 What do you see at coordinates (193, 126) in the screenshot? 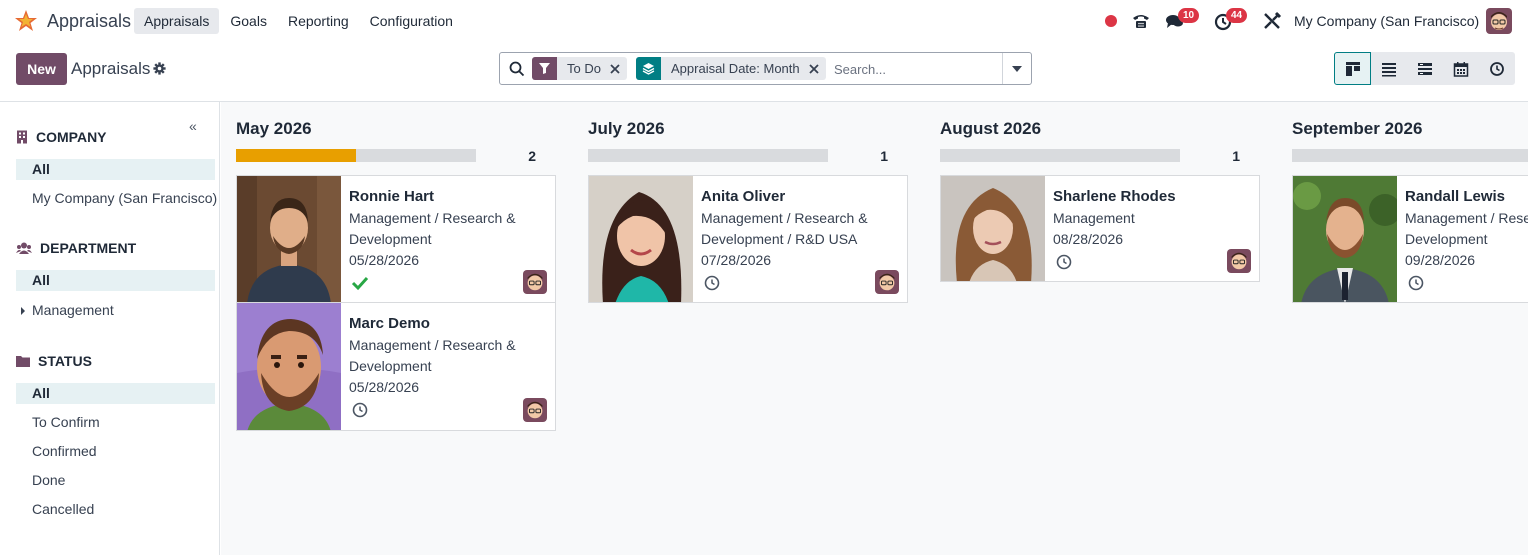
I see `collapse-panel-button: «` at bounding box center [193, 126].